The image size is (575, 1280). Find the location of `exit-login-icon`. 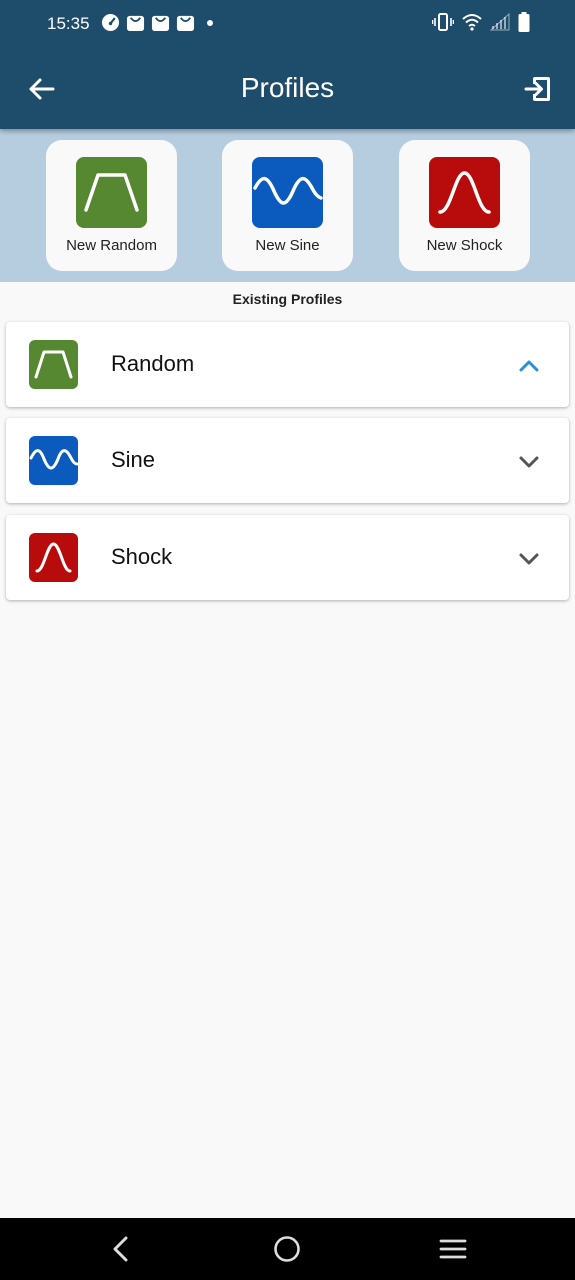

exit-login-icon is located at coordinates (537, 89).